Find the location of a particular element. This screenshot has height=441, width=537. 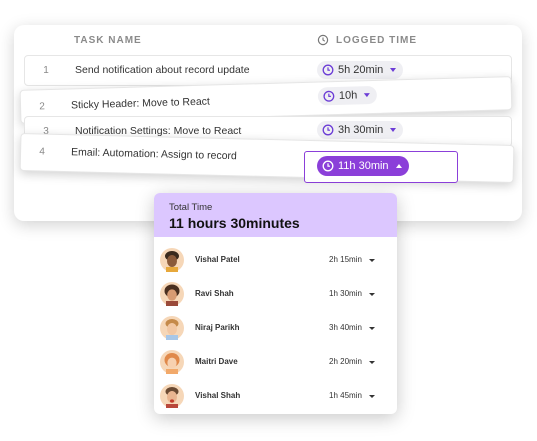

logged-time-value: 10h is located at coordinates (348, 95).